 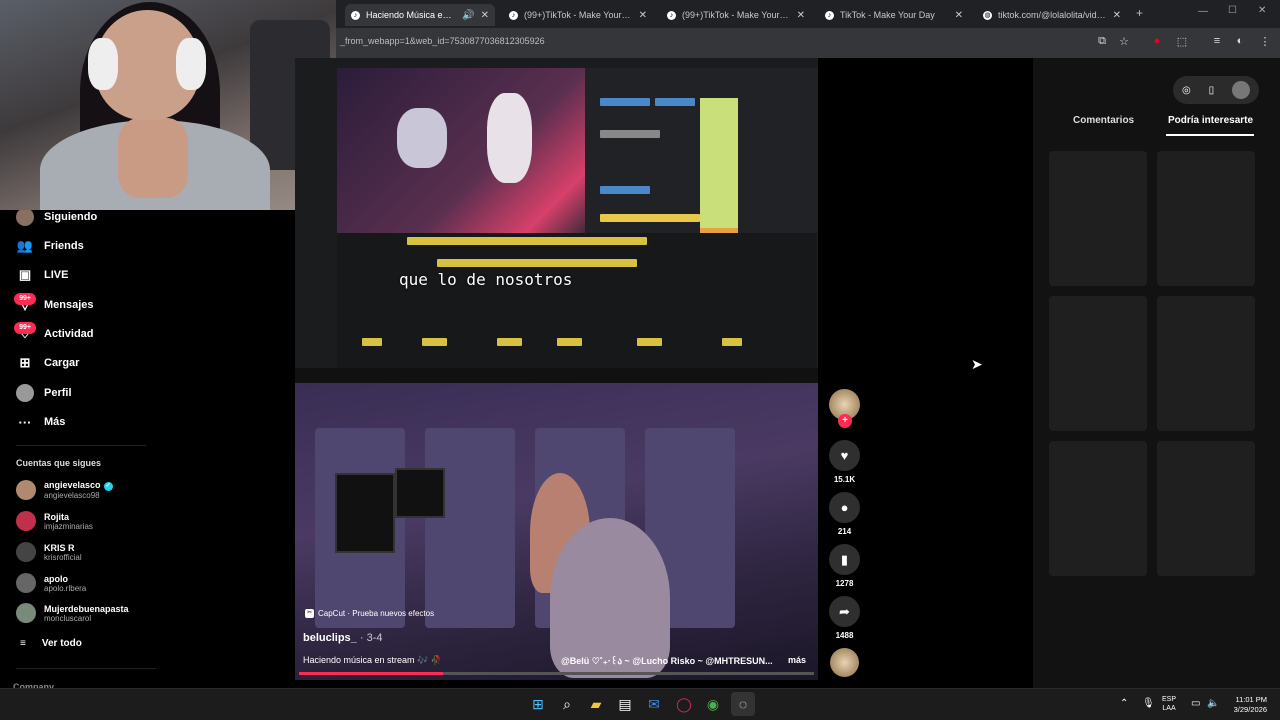 I want to click on tiktok-icon: ♪, so click(x=671, y=15).